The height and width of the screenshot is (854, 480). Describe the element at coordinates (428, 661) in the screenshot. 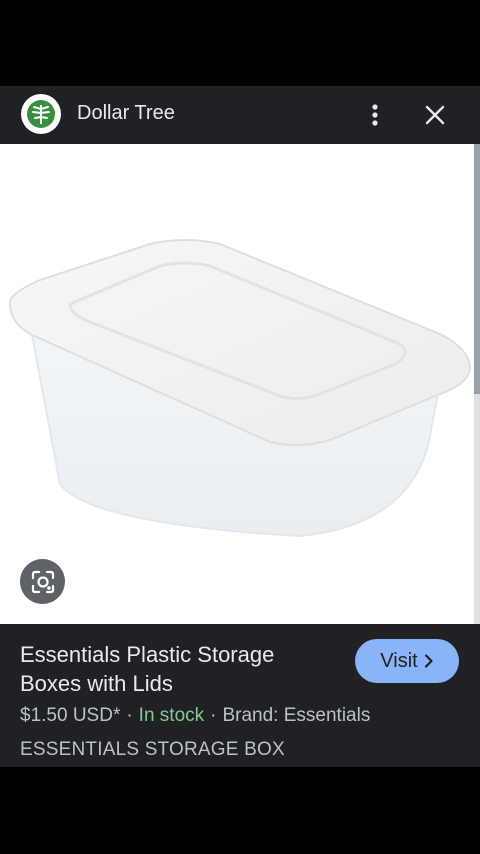

I see `chevron-right-icon` at that location.